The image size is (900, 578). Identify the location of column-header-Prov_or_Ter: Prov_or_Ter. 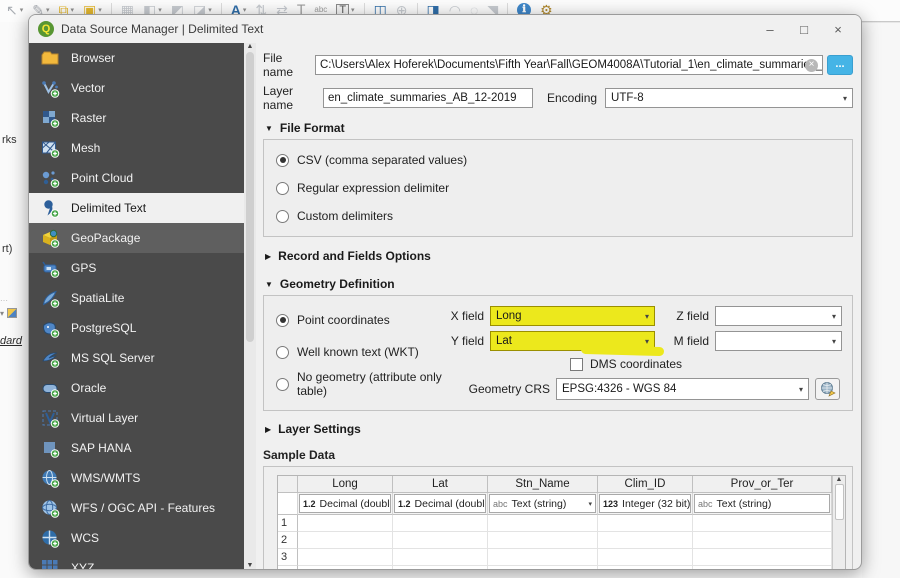
(762, 484).